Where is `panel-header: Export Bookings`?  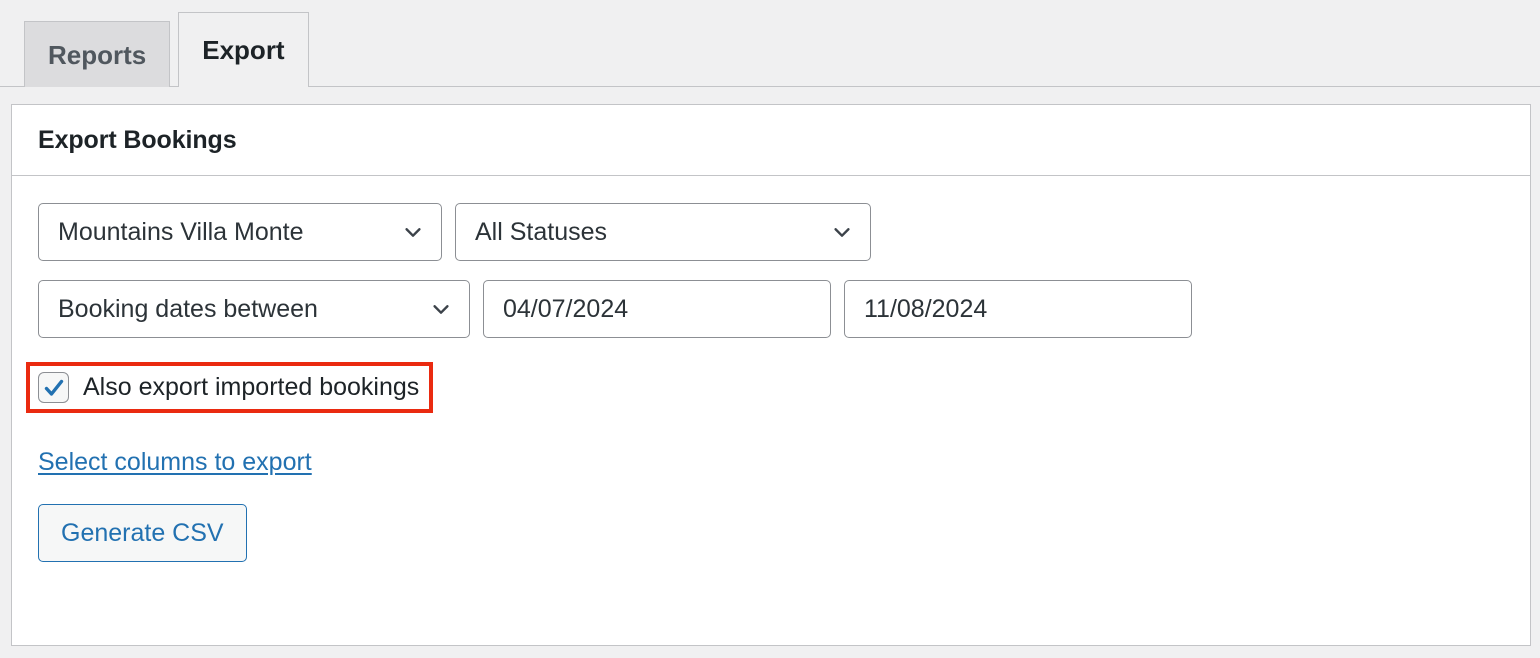 panel-header: Export Bookings is located at coordinates (771, 140).